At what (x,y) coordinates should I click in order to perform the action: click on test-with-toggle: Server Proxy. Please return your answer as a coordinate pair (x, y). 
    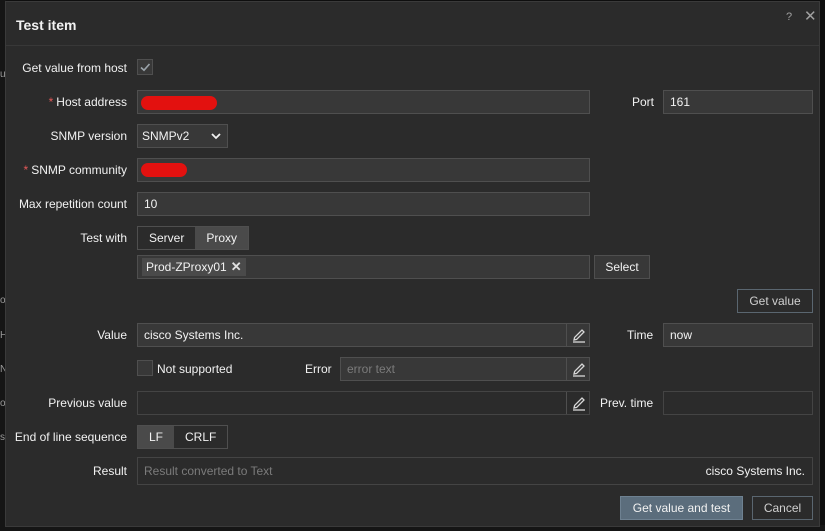
    Looking at the image, I should click on (193, 238).